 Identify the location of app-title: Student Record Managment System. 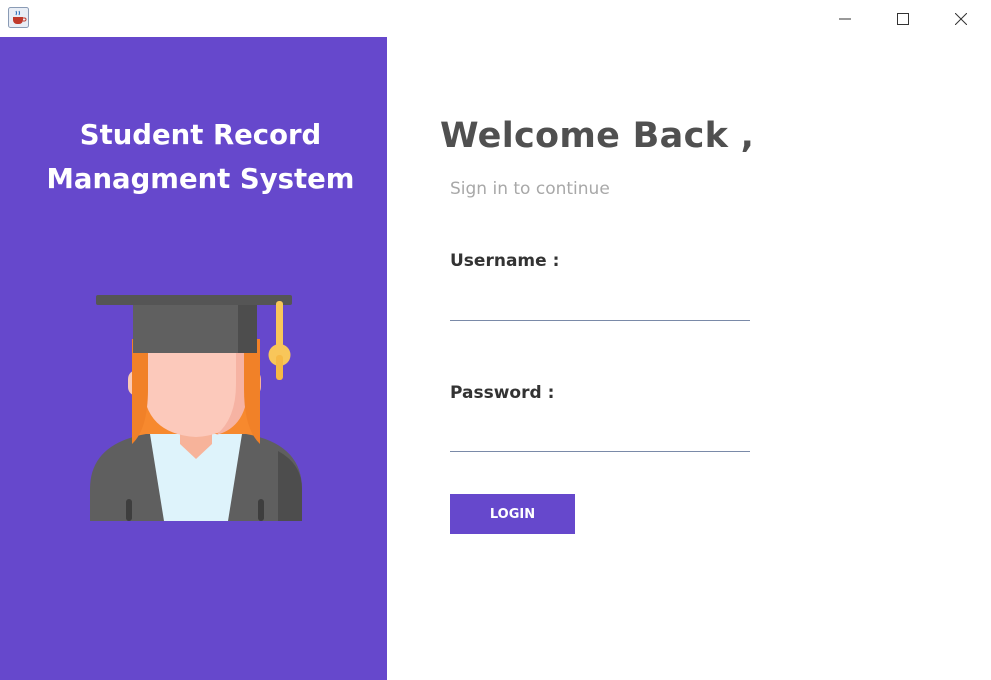
(200, 157).